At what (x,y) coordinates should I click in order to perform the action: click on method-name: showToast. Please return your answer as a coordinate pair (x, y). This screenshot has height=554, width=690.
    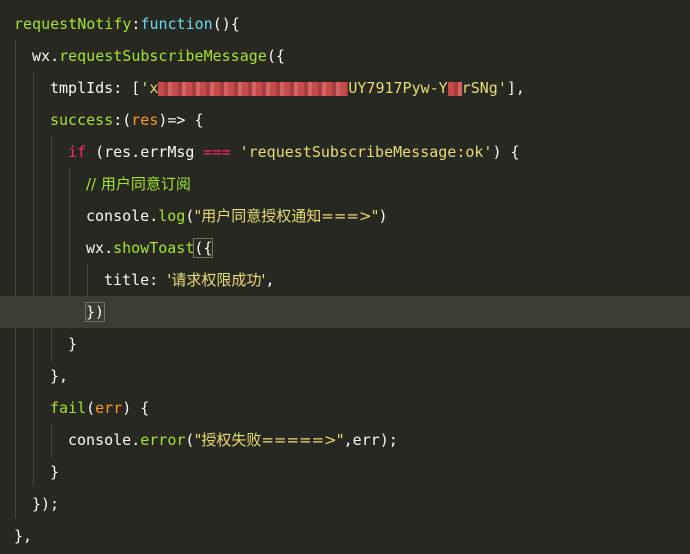
    Looking at the image, I should click on (154, 248).